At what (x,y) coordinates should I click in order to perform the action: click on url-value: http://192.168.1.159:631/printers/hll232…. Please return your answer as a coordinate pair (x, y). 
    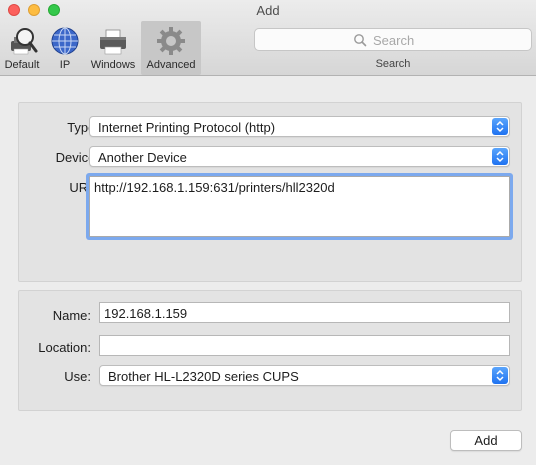
    Looking at the image, I should click on (214, 187).